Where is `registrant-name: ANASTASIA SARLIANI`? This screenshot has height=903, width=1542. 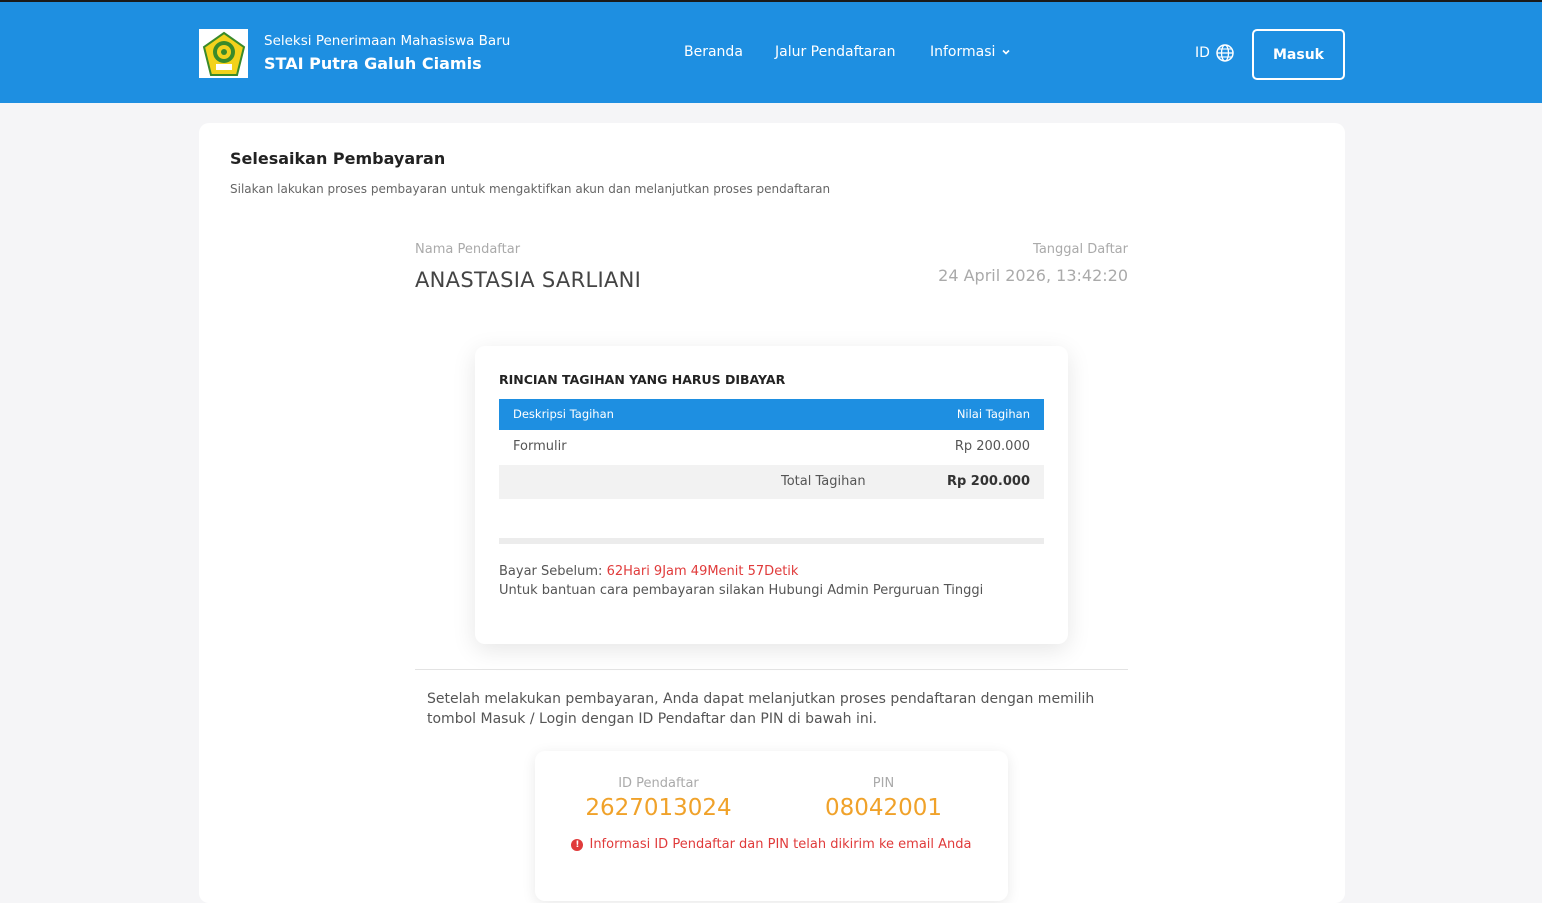
registrant-name: ANASTASIA SARLIANI is located at coordinates (528, 280).